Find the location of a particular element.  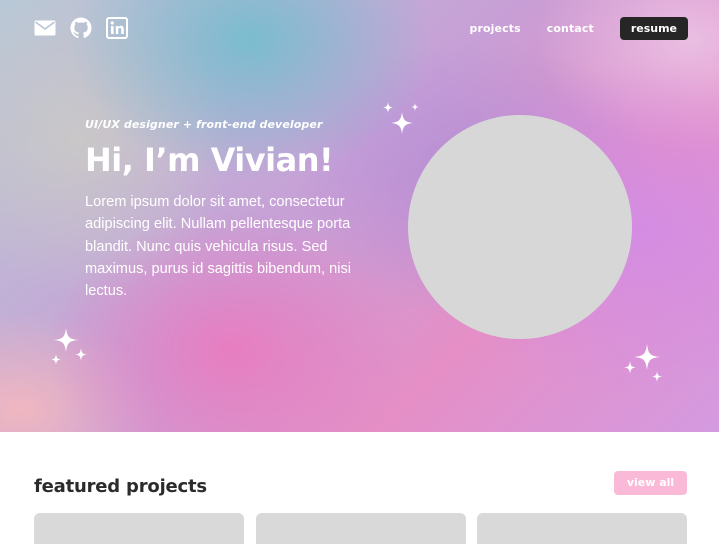

linkedin-icon is located at coordinates (117, 28).